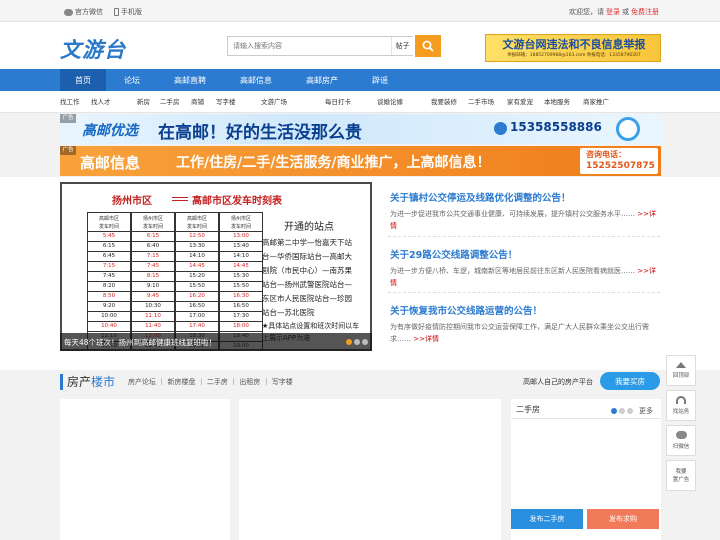 The image size is (720, 540). I want to click on slider-caption: 每天48个班次！扬州到高邮健康班线复班啦！, so click(216, 342).